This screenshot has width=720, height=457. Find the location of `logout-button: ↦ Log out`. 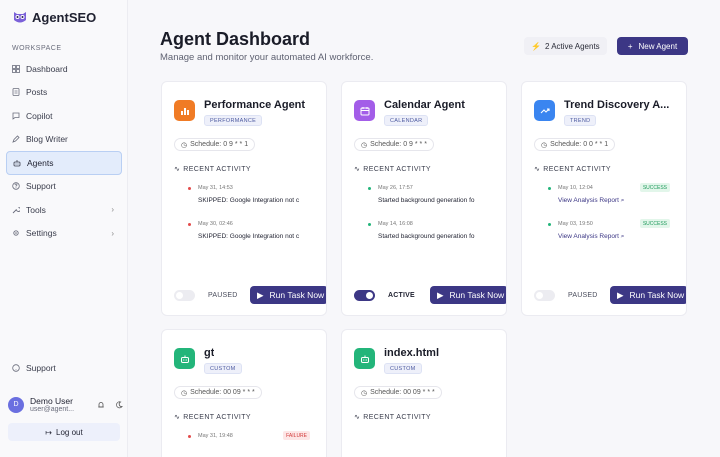

logout-button: ↦ Log out is located at coordinates (64, 432).